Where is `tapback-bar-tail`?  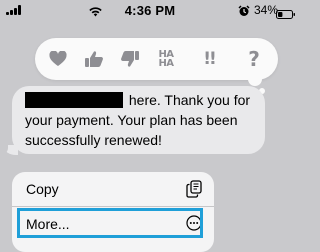 tapback-bar-tail is located at coordinates (255, 79).